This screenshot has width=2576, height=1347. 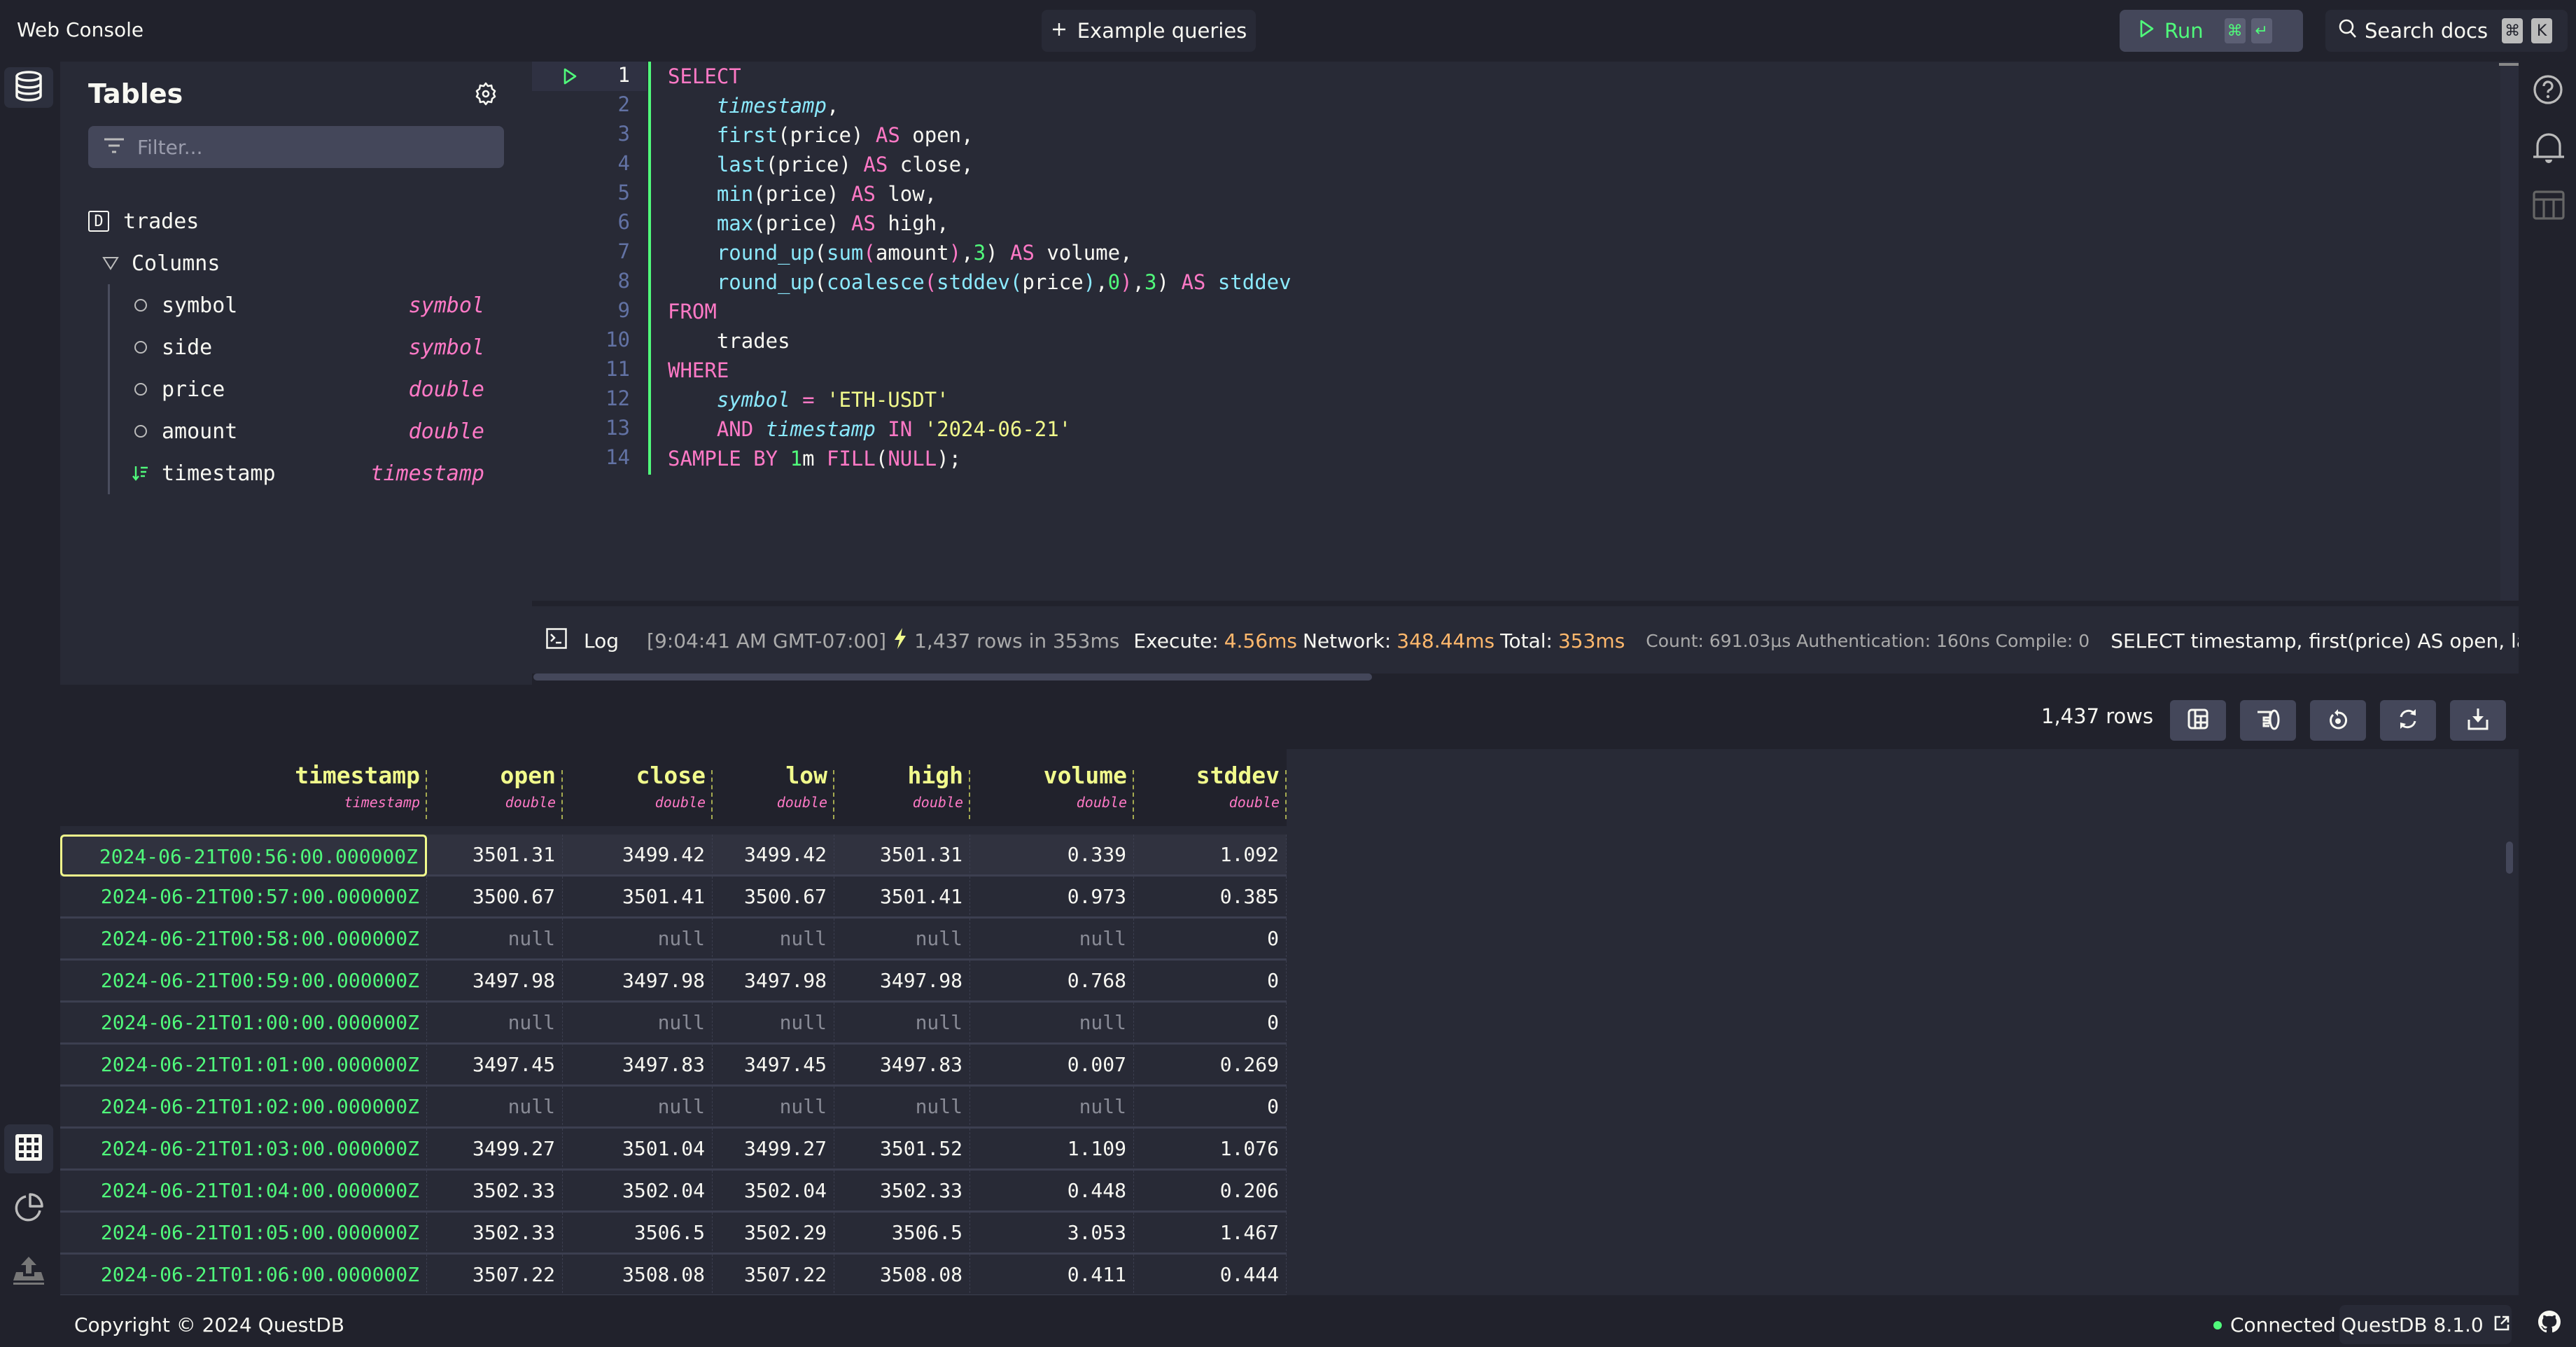 I want to click on cell-high: 3508.08, so click(x=902, y=1275).